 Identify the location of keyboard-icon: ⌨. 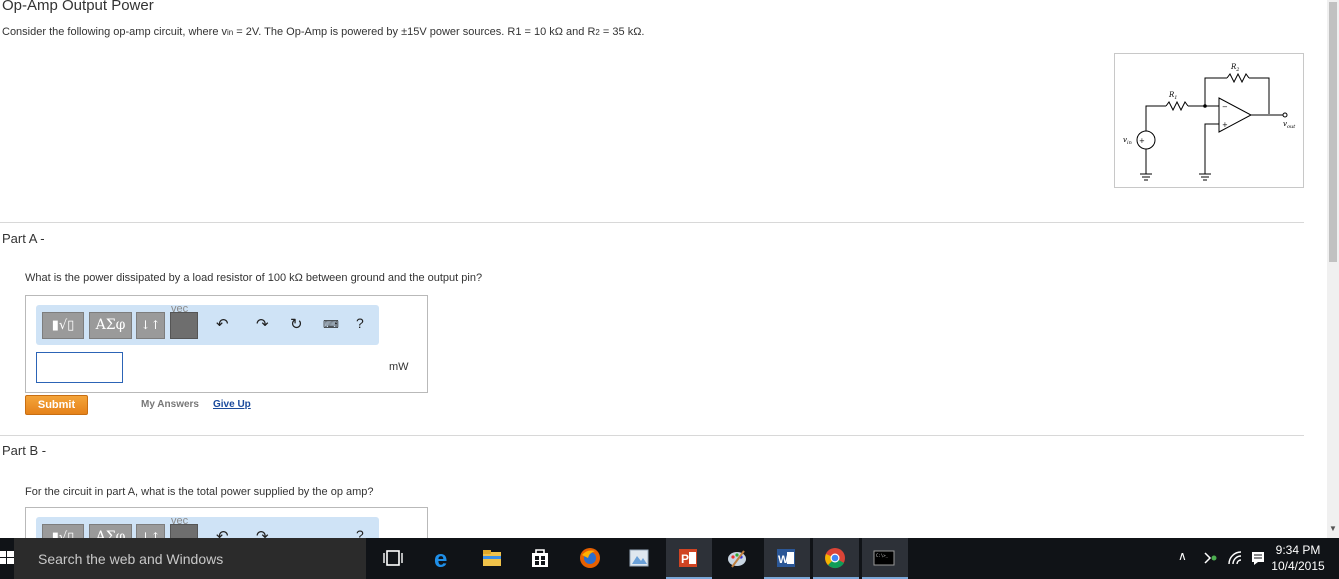
(331, 324).